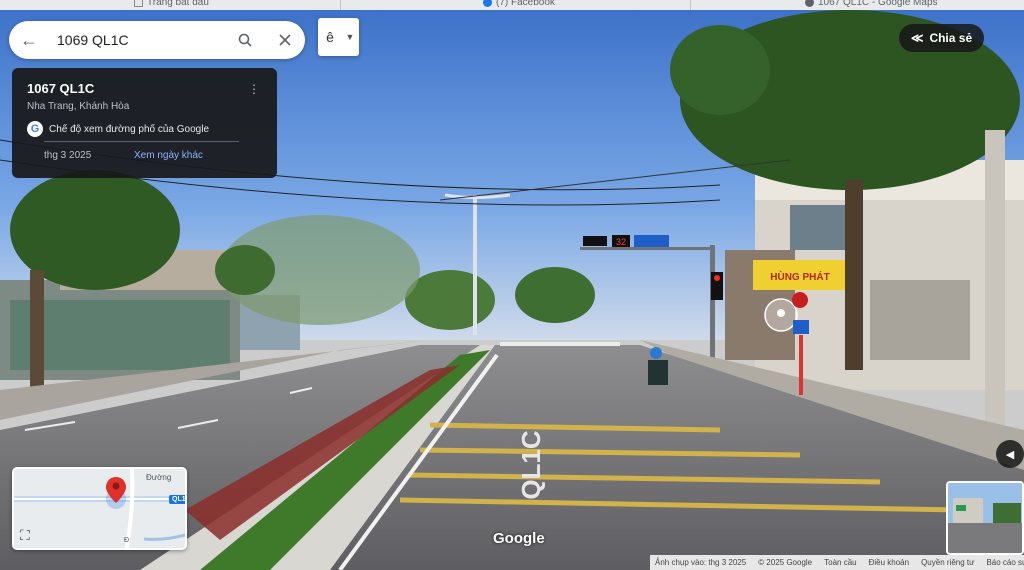  I want to click on compass-icon: ◀, so click(1010, 454).